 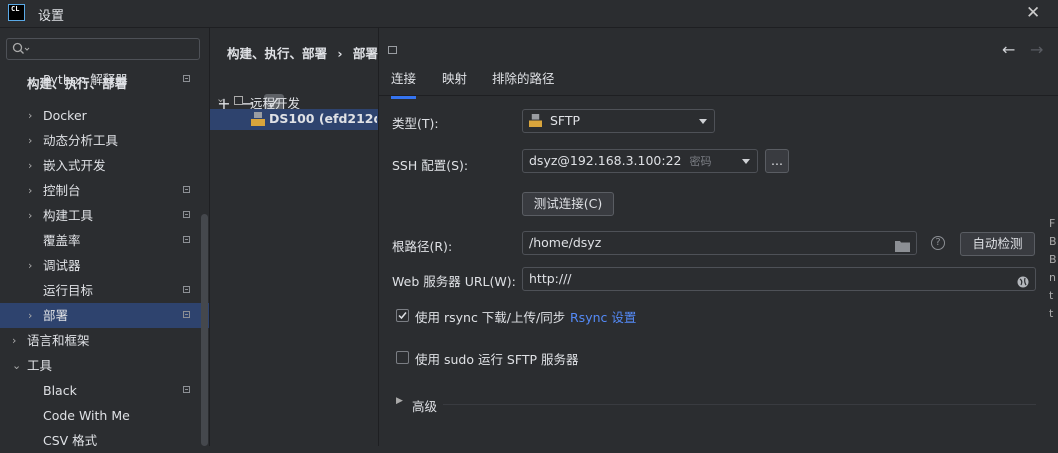 I want to click on globe-icon, so click(x=1023, y=284).